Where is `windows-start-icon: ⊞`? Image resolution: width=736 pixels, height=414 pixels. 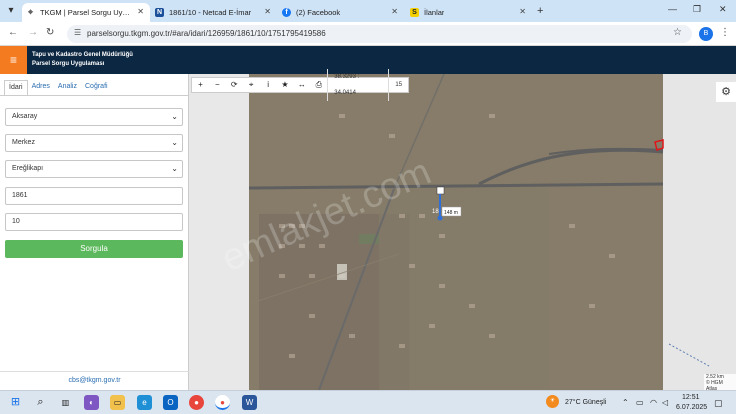
windows-start-icon: ⊞ is located at coordinates (15, 402).